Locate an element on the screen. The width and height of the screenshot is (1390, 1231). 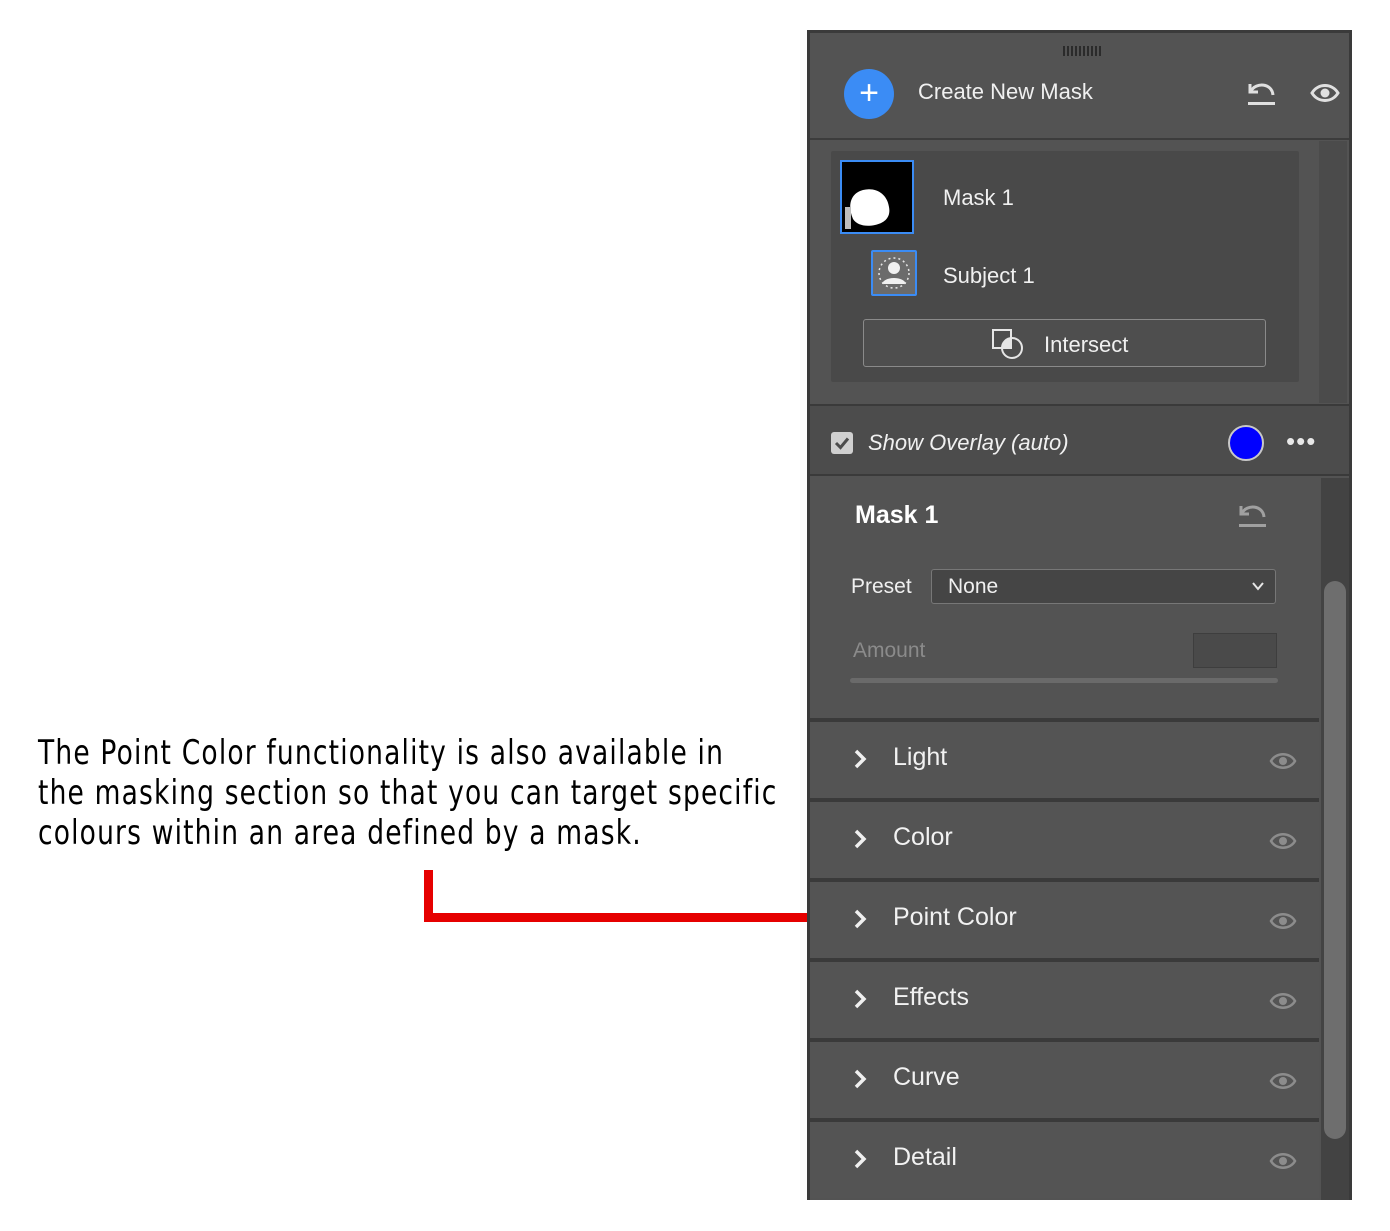
section-detail: Detail is located at coordinates (1064, 1158).